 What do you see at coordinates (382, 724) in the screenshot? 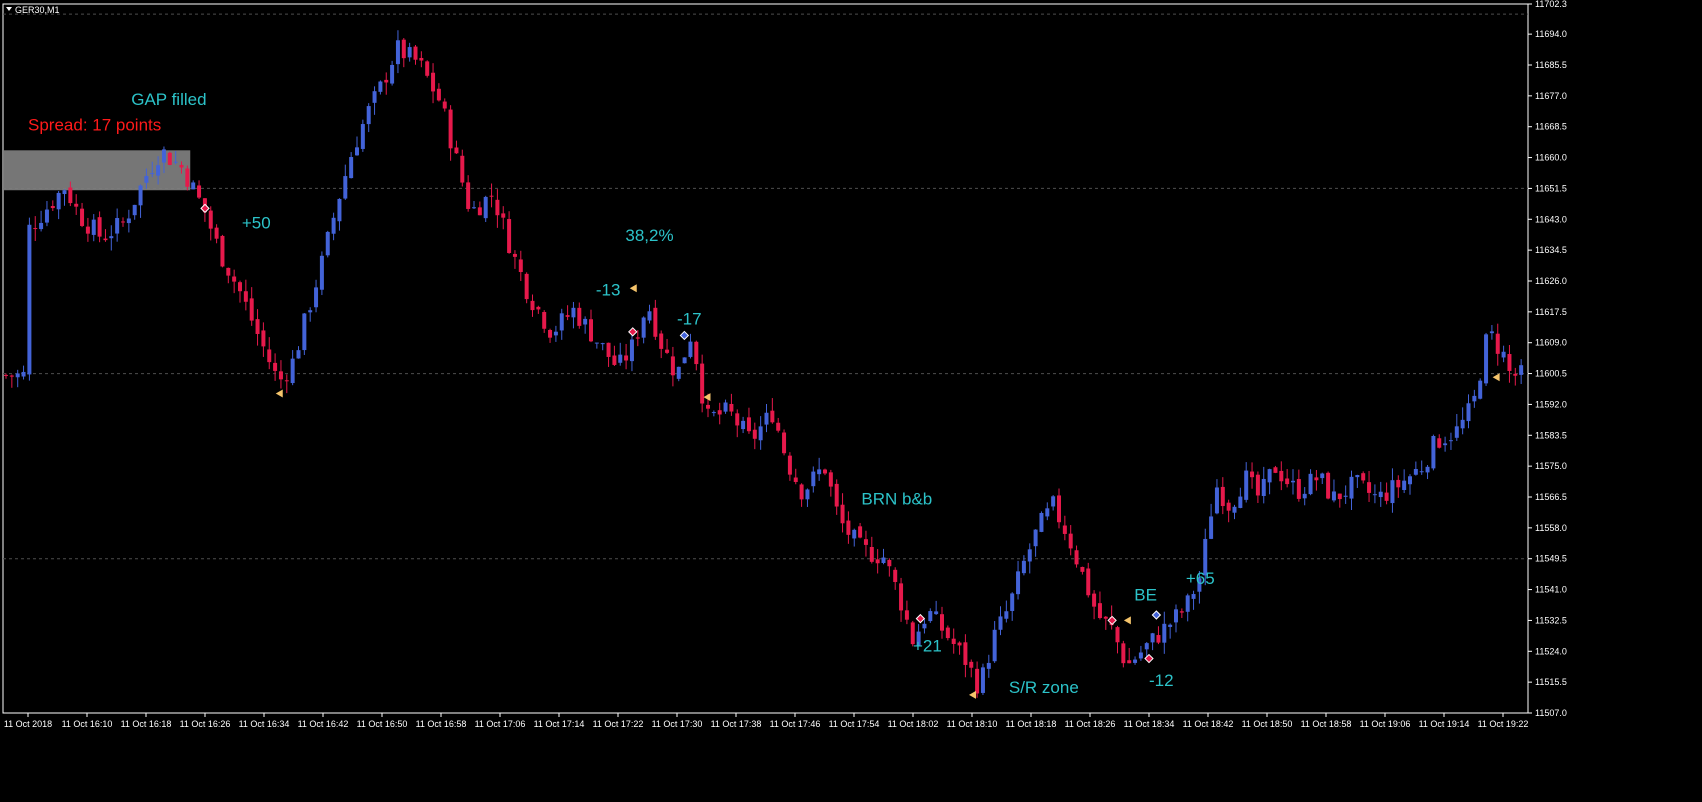
I see `time-tick-label: 11 Oct 16:50` at bounding box center [382, 724].